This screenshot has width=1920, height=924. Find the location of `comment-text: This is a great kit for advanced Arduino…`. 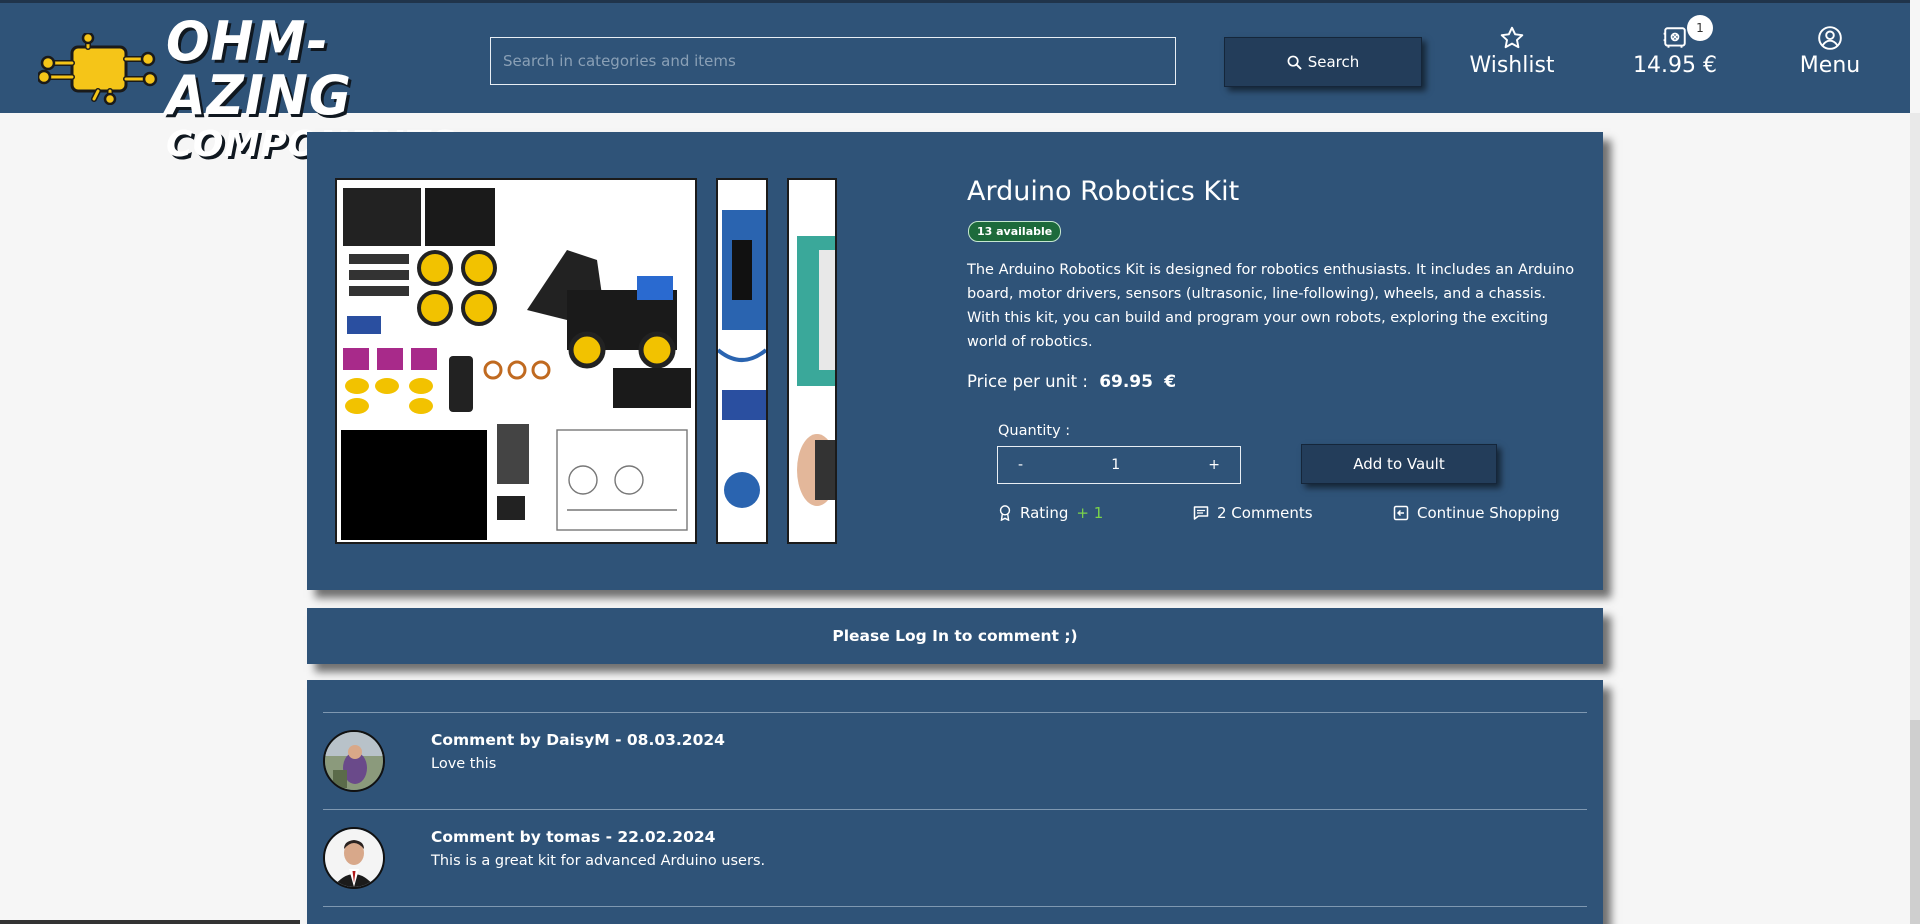

comment-text: This is a great kit for advanced Arduino… is located at coordinates (598, 861).